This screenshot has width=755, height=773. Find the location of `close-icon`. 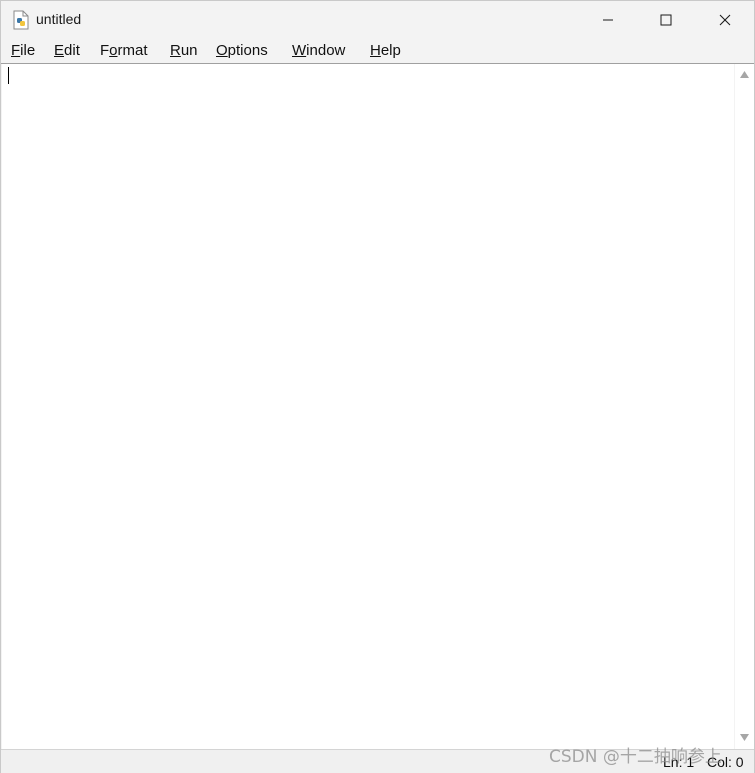

close-icon is located at coordinates (725, 20).